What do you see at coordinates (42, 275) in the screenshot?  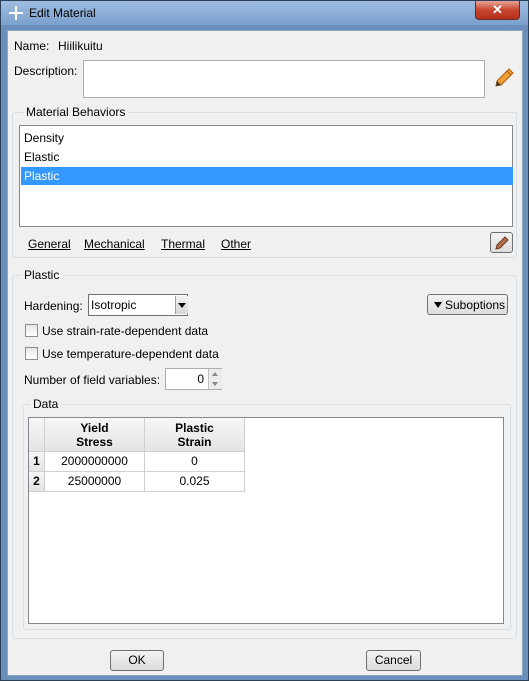 I see `plastic-legend: Plastic` at bounding box center [42, 275].